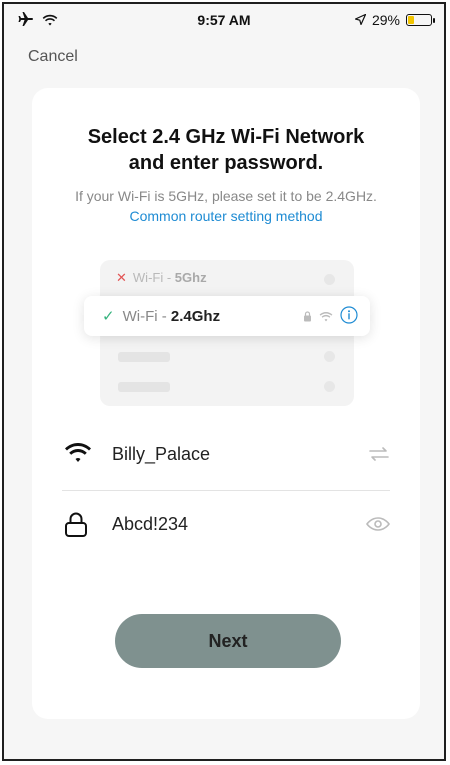 The image size is (450, 765). Describe the element at coordinates (326, 318) in the screenshot. I see `wifi-signal-icon` at that location.